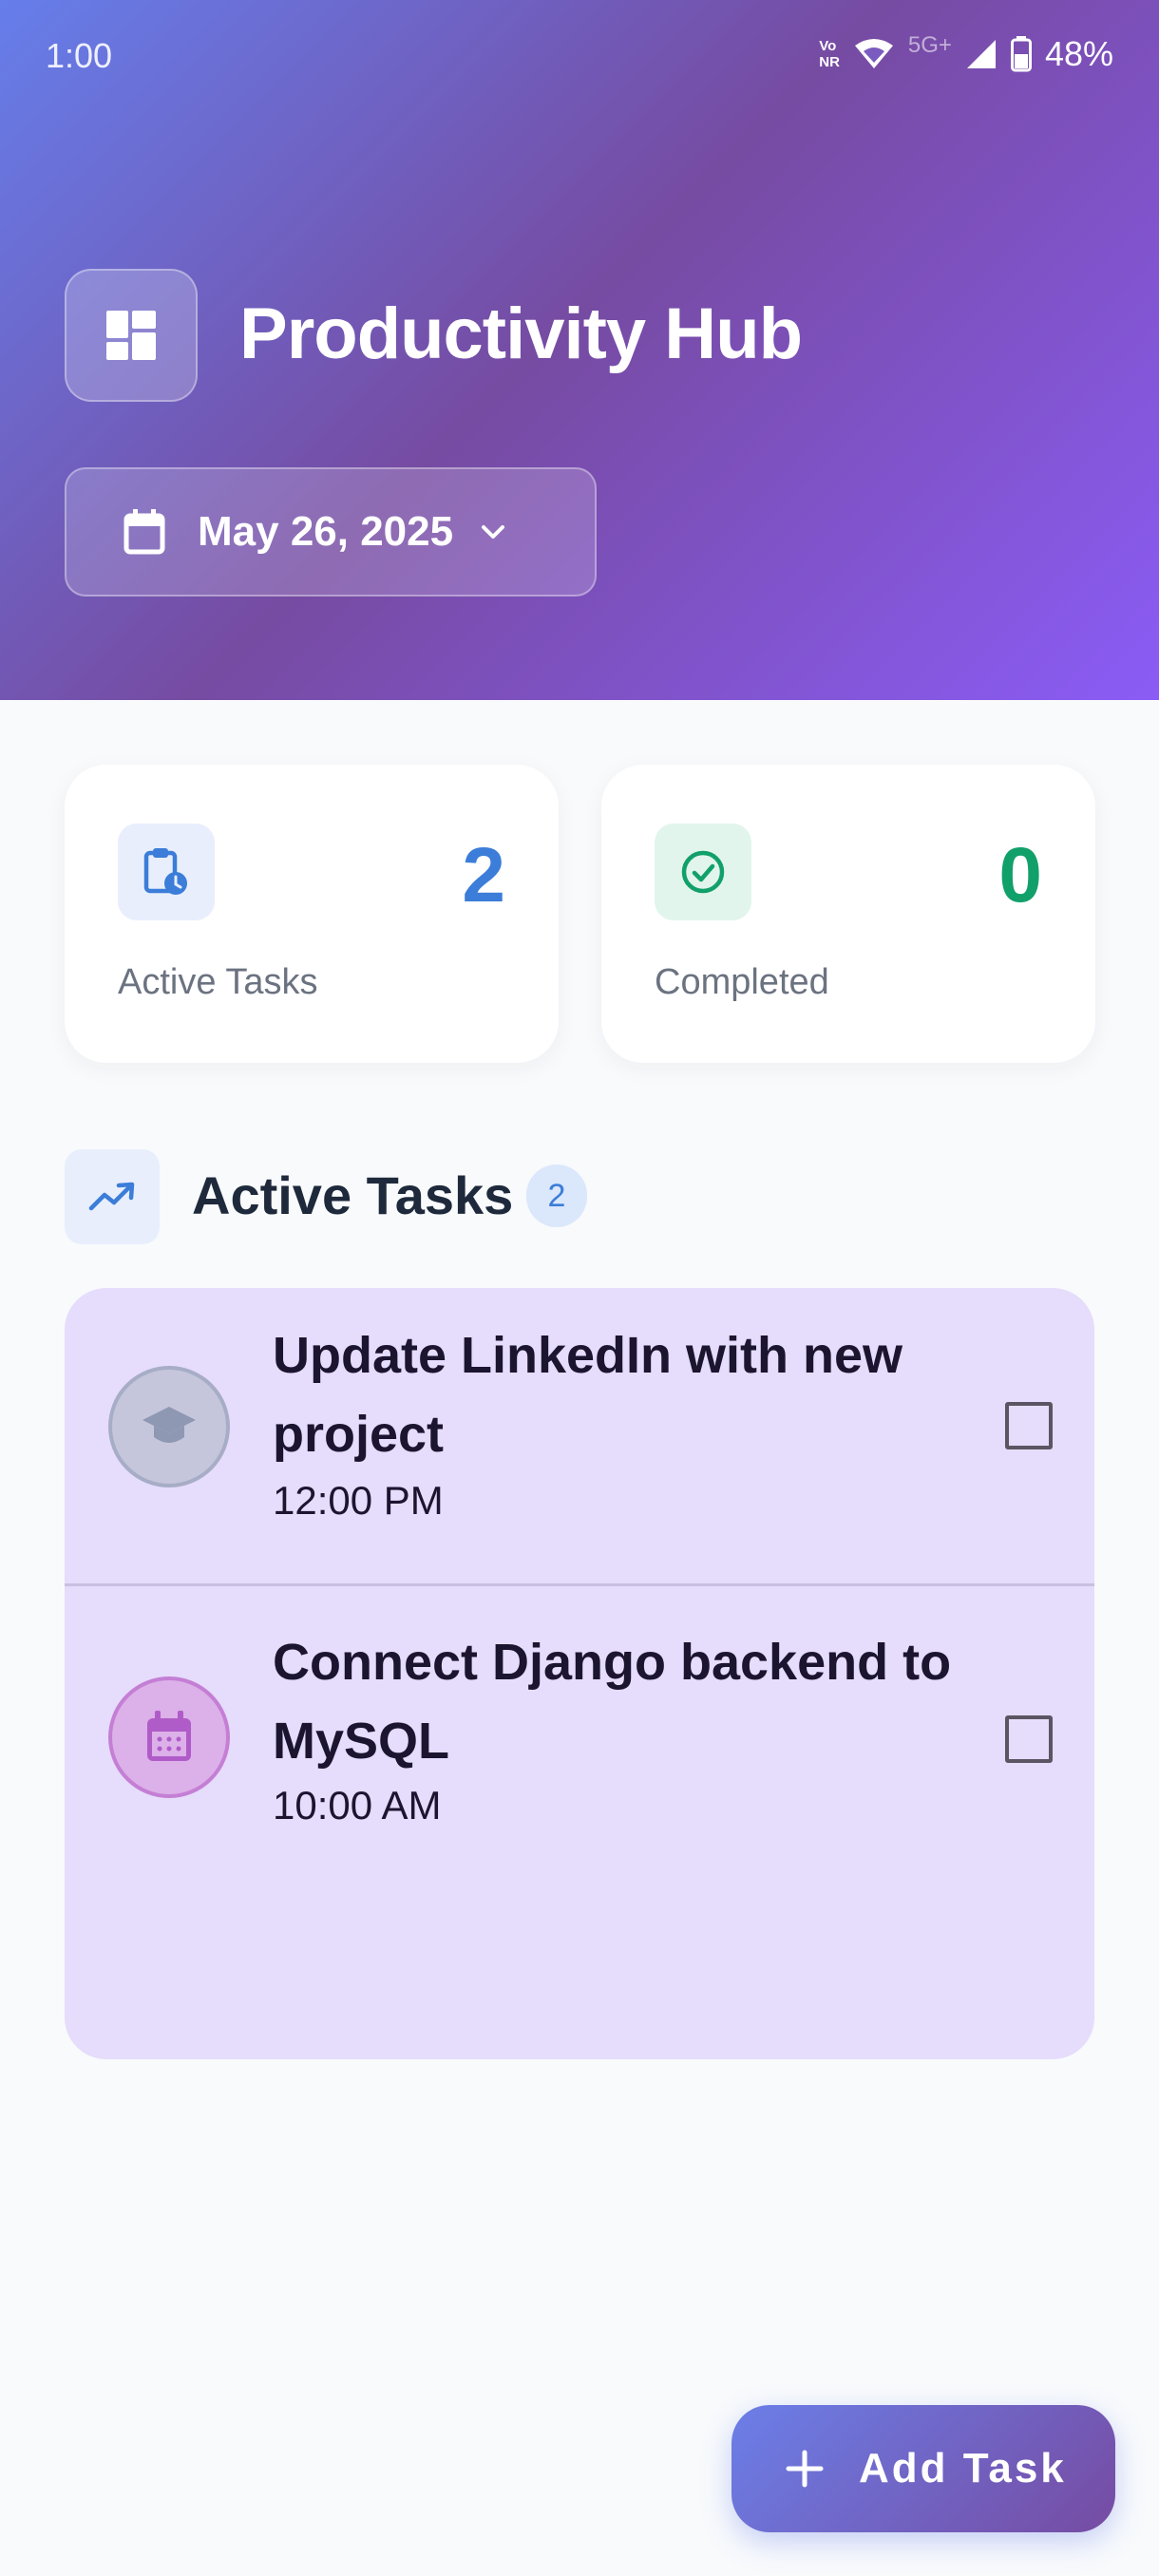 The image size is (1159, 2576). What do you see at coordinates (358, 1500) in the screenshot?
I see `task-time: 12:00 PM` at bounding box center [358, 1500].